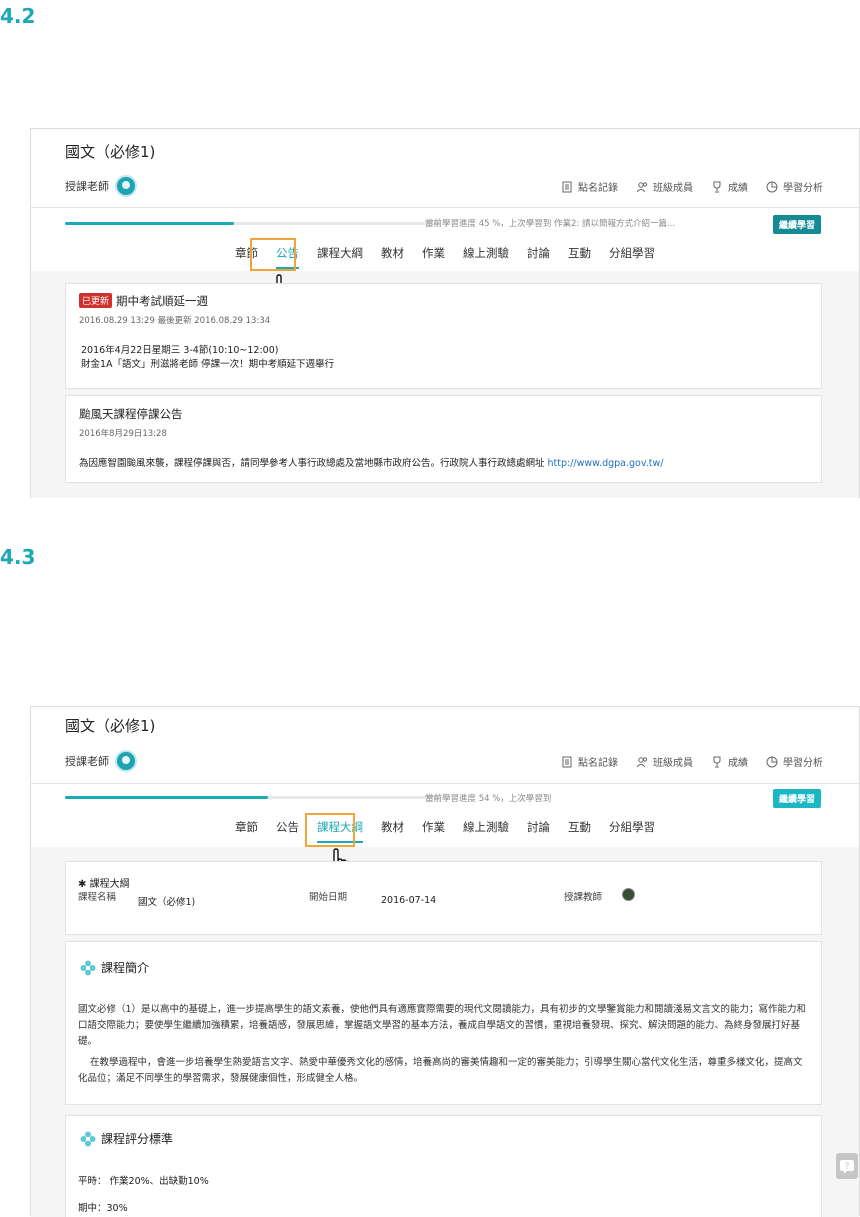 The width and height of the screenshot is (860, 1217). I want to click on tab-item: 章節, so click(246, 827).